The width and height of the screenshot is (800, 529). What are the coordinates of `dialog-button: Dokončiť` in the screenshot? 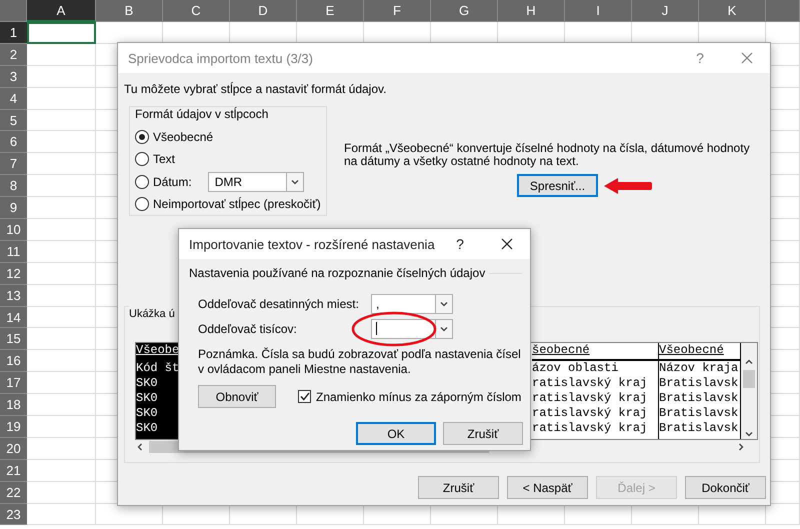 It's located at (725, 487).